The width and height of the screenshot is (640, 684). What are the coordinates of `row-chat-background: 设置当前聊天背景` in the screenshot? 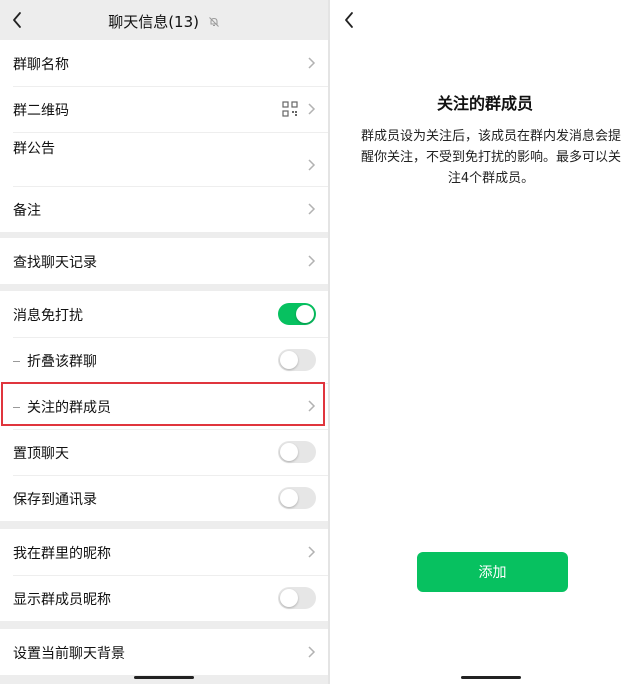 It's located at (164, 652).